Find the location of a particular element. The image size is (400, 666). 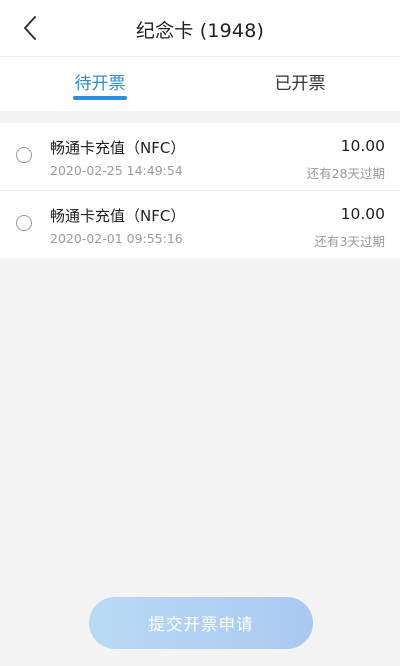

tab-label: 待开票 is located at coordinates (100, 84).